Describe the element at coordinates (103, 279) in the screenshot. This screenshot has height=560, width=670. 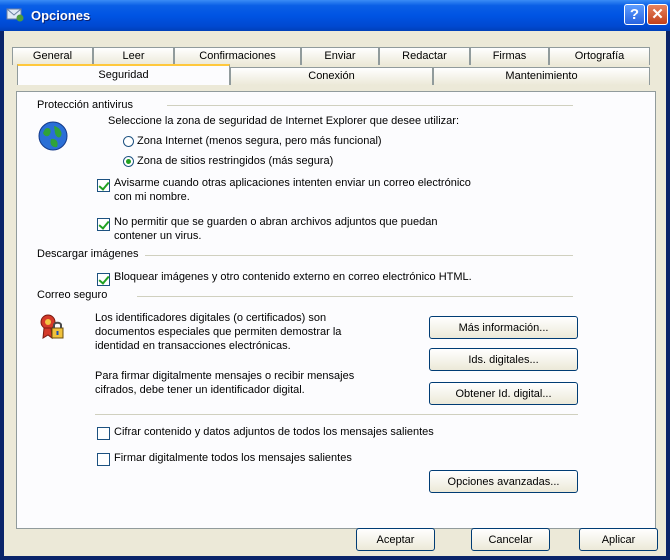
I see `block-images-checkbox` at that location.